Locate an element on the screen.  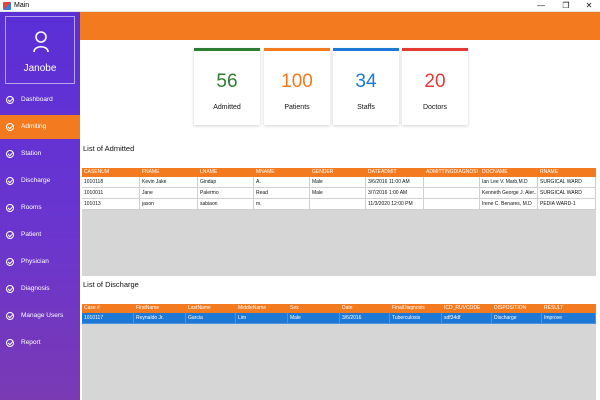
table-cell: Reynaldo Jr. is located at coordinates (160, 318).